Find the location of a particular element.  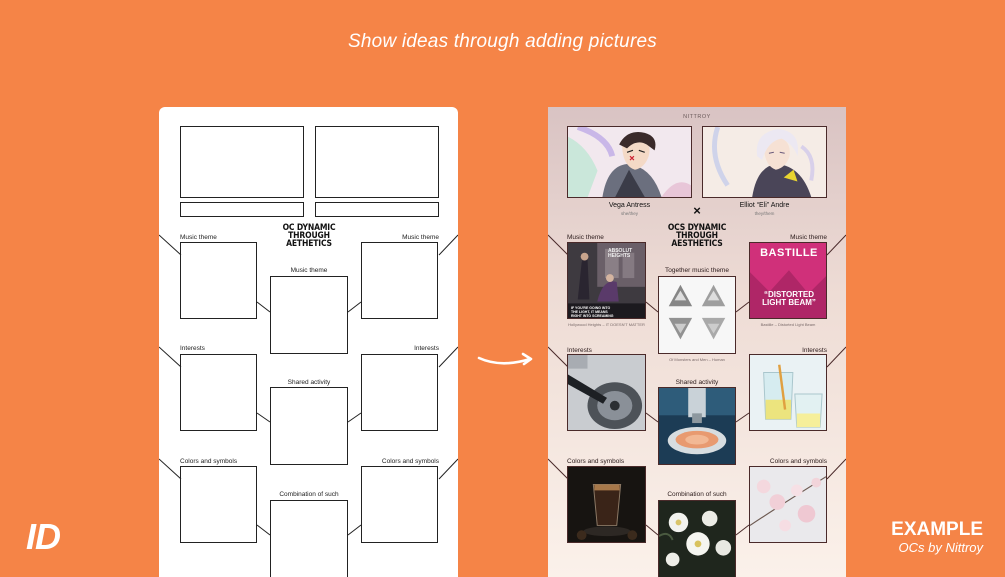

author-label: NITTROY is located at coordinates (697, 117).